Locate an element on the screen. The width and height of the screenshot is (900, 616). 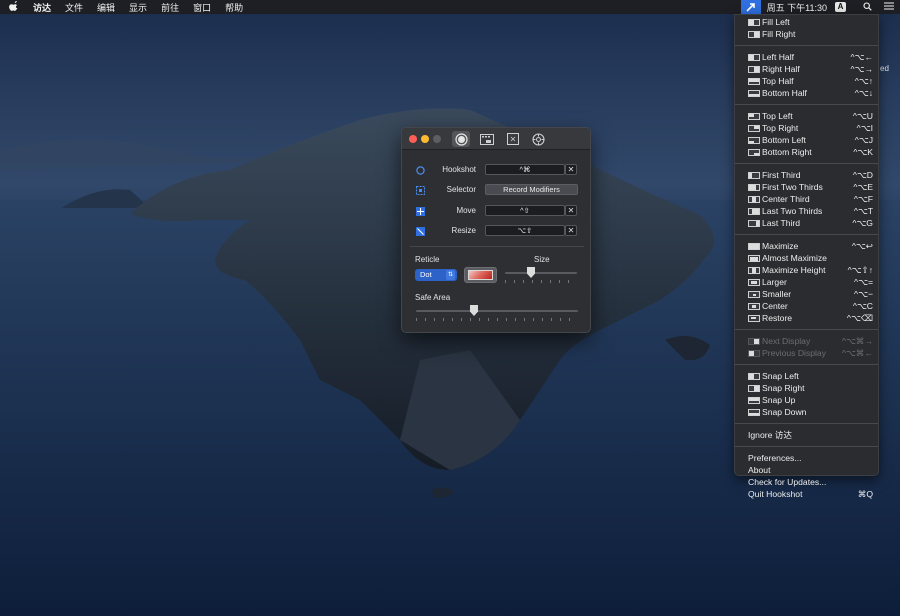
reticle-color-well is located at coordinates (480, 275).